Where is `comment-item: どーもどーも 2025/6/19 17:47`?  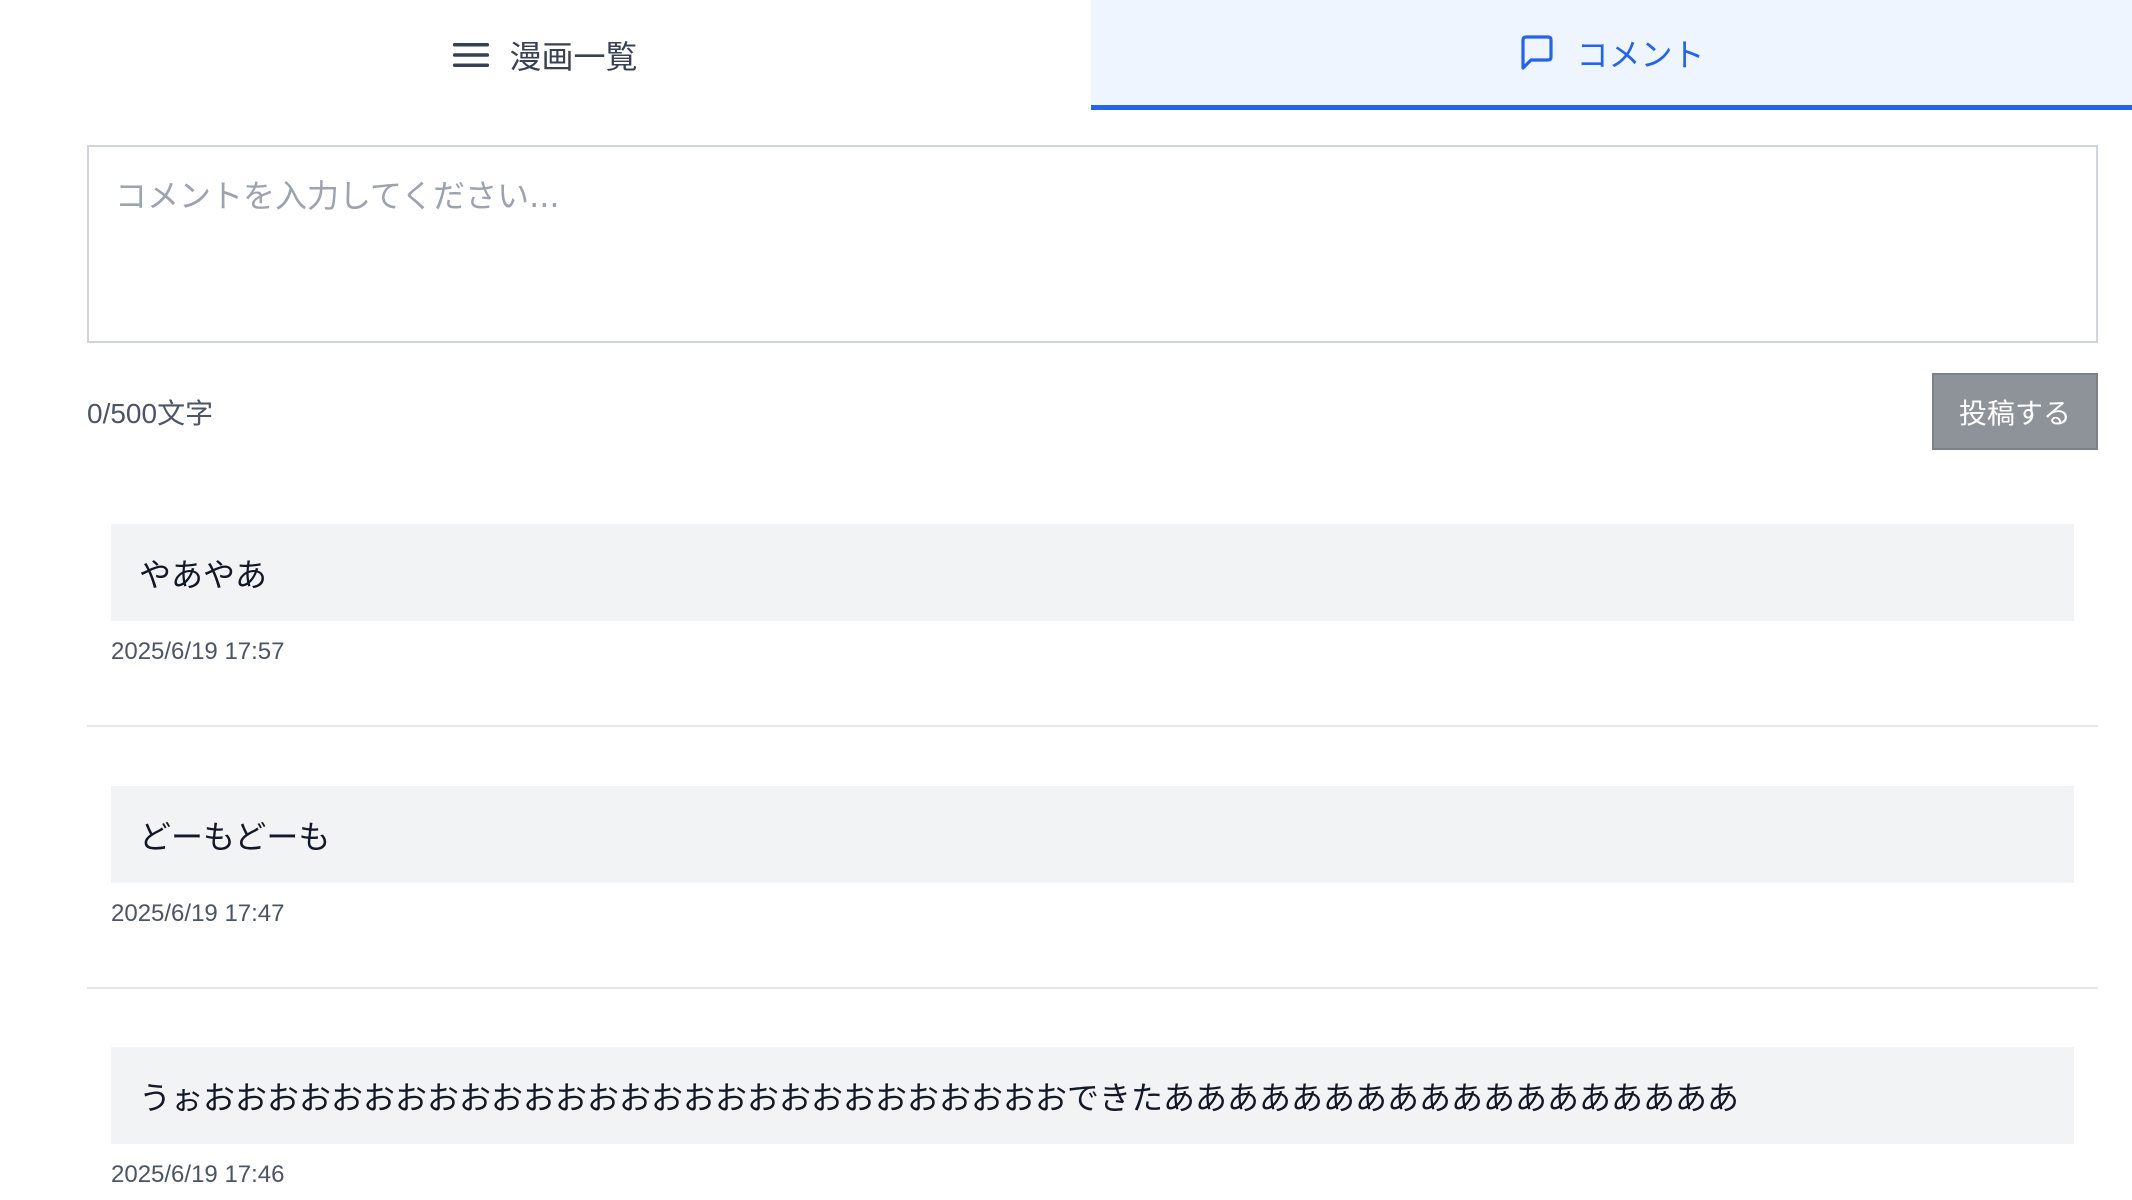
comment-item: どーもどーも 2025/6/19 17:47 is located at coordinates (1092, 866).